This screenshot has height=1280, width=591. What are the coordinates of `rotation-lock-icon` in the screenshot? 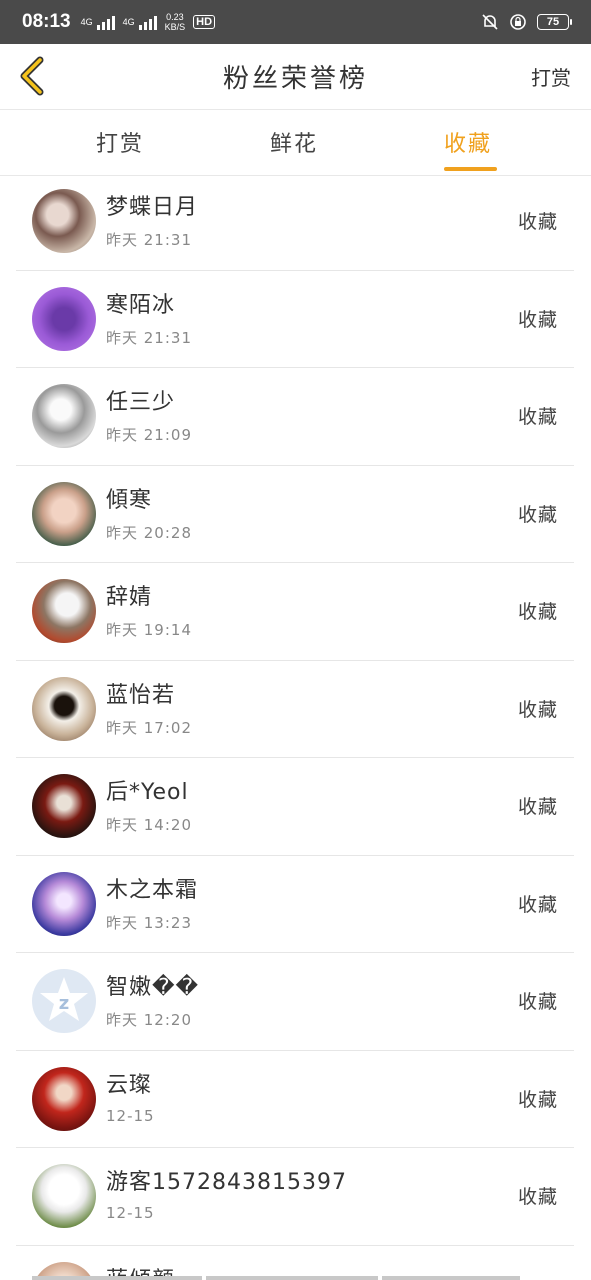 It's located at (518, 22).